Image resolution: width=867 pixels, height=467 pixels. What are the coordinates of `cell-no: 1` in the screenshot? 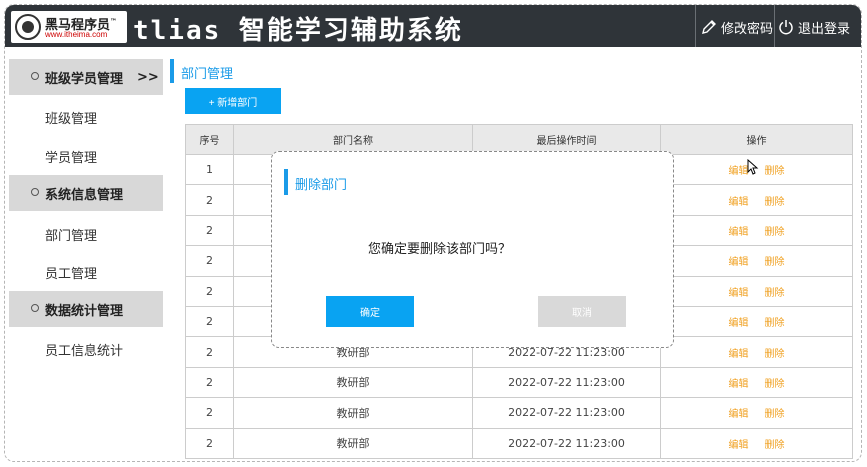 It's located at (209, 169).